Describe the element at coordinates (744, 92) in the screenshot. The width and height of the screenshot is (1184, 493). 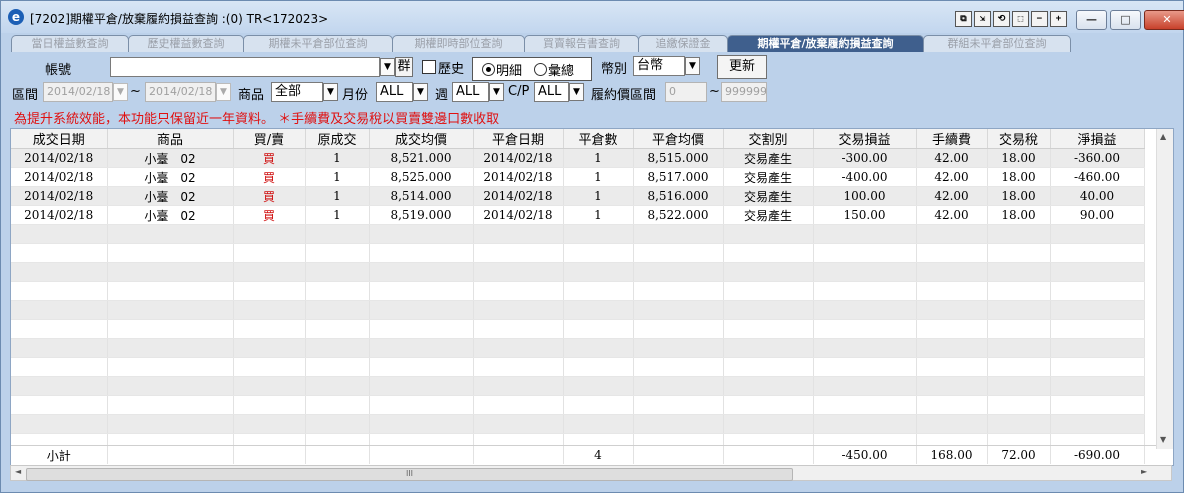
I see `strike-to-input: 999999` at that location.